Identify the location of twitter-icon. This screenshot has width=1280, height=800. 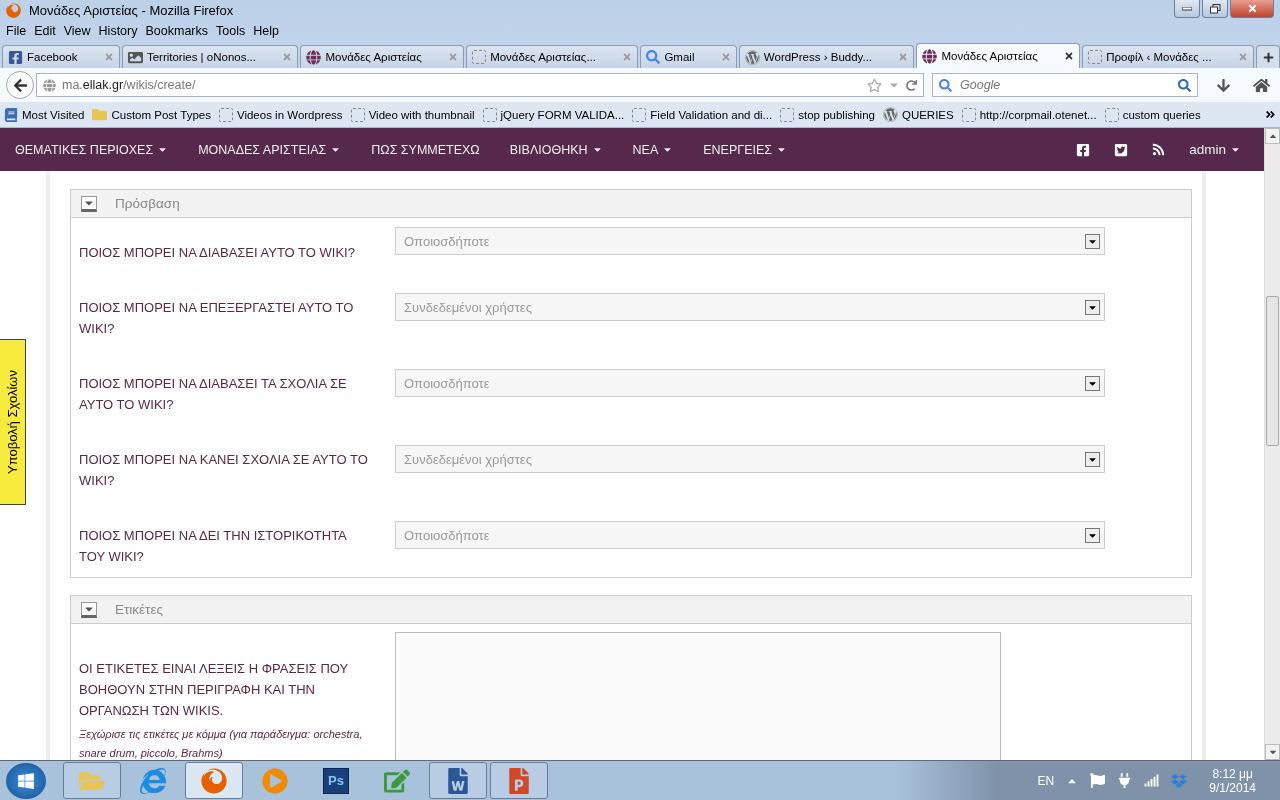
(1121, 149).